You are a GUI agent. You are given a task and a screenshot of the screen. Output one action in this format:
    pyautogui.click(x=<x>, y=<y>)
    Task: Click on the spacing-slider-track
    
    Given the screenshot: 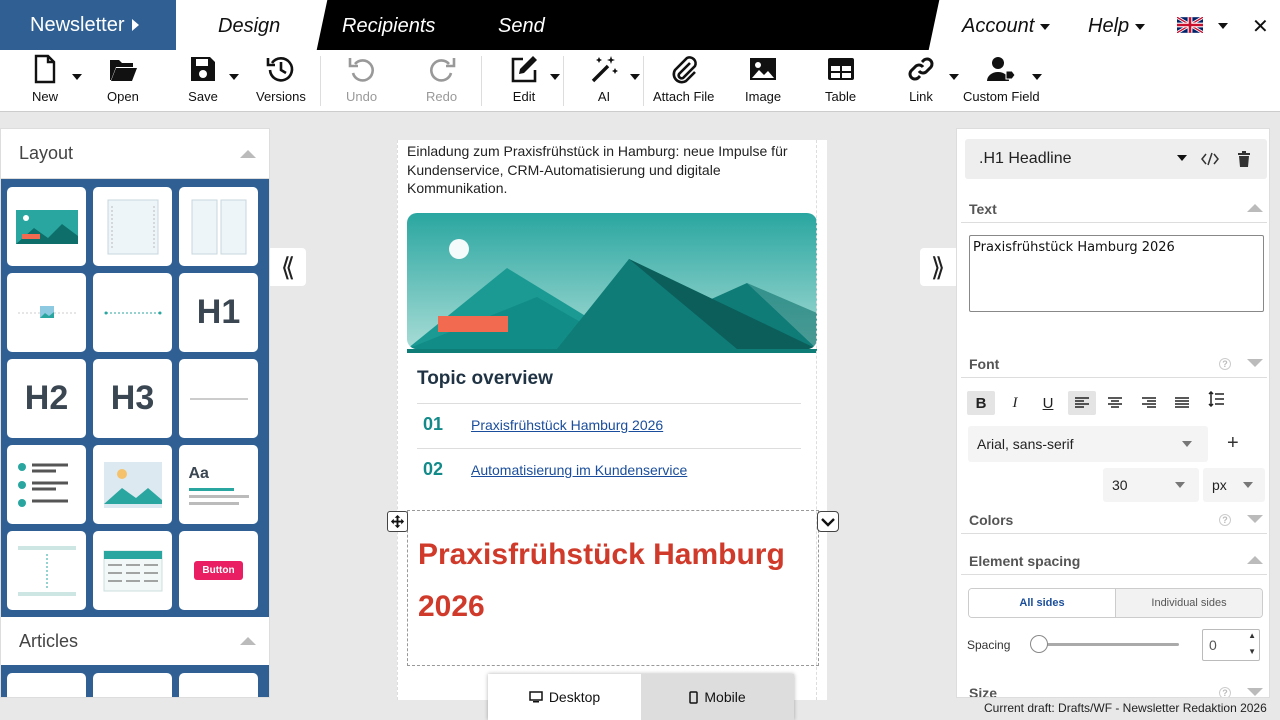 What is the action you would take?
    pyautogui.click(x=1109, y=644)
    